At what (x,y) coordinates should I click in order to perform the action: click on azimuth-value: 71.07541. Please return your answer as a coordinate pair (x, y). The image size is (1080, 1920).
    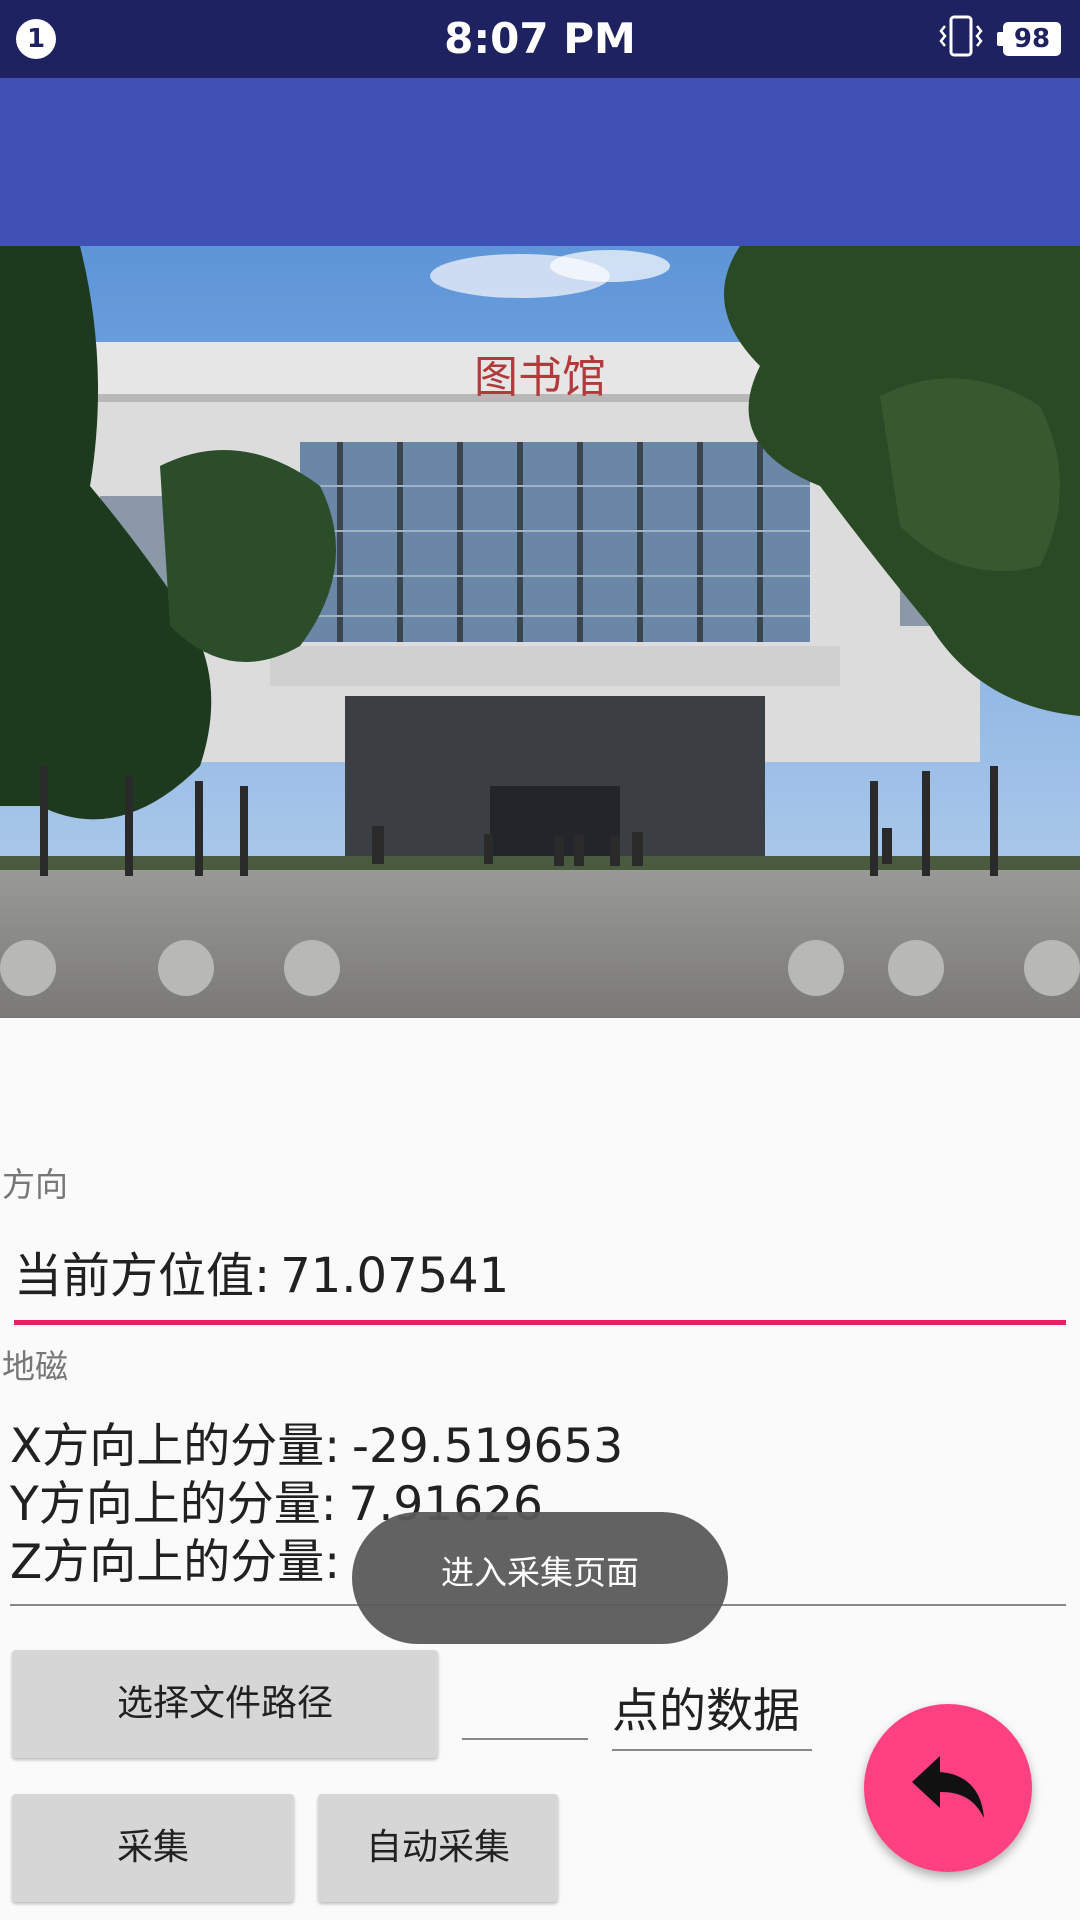
    Looking at the image, I should click on (395, 1276).